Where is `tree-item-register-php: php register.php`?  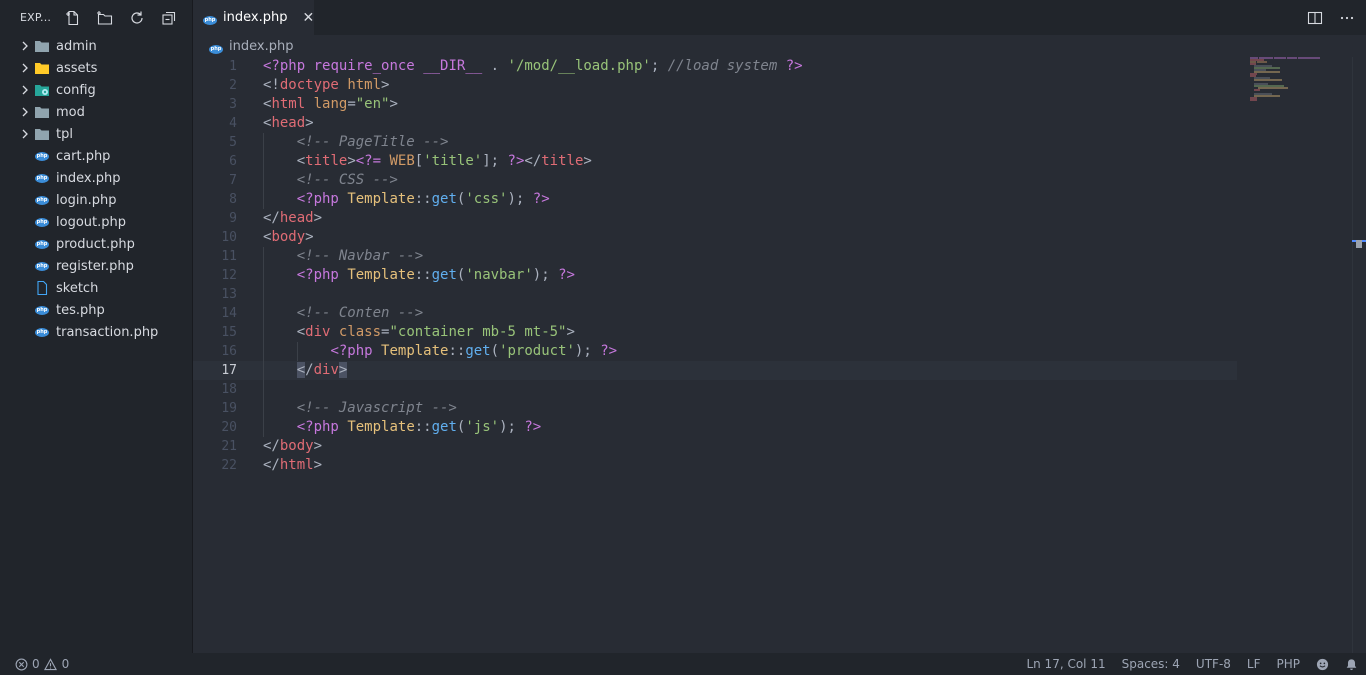 tree-item-register-php: php register.php is located at coordinates (96, 266).